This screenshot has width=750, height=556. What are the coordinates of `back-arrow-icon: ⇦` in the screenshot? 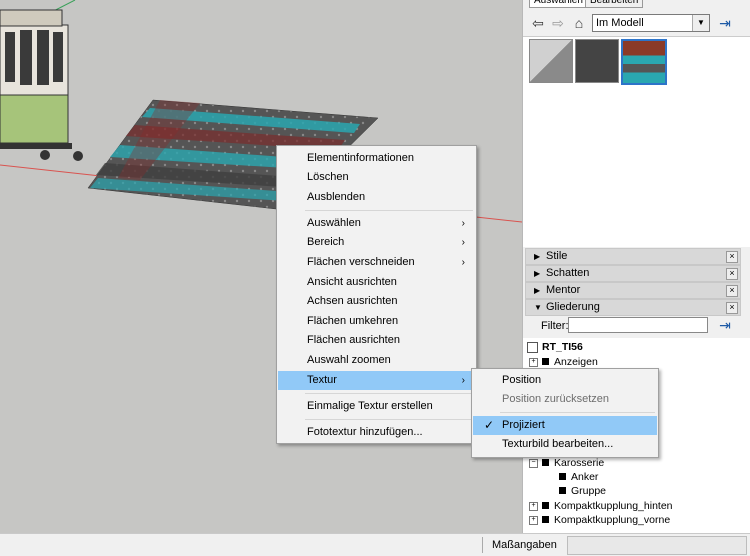 It's located at (538, 23).